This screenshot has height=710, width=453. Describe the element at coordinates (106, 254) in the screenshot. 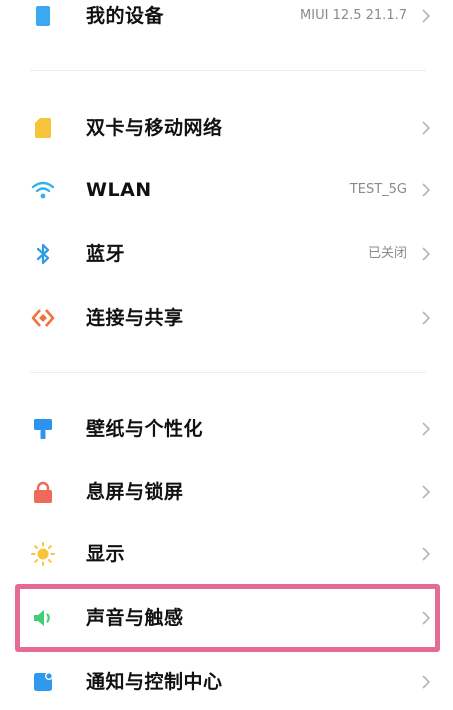

I see `settings-item-label: 蓝牙` at that location.